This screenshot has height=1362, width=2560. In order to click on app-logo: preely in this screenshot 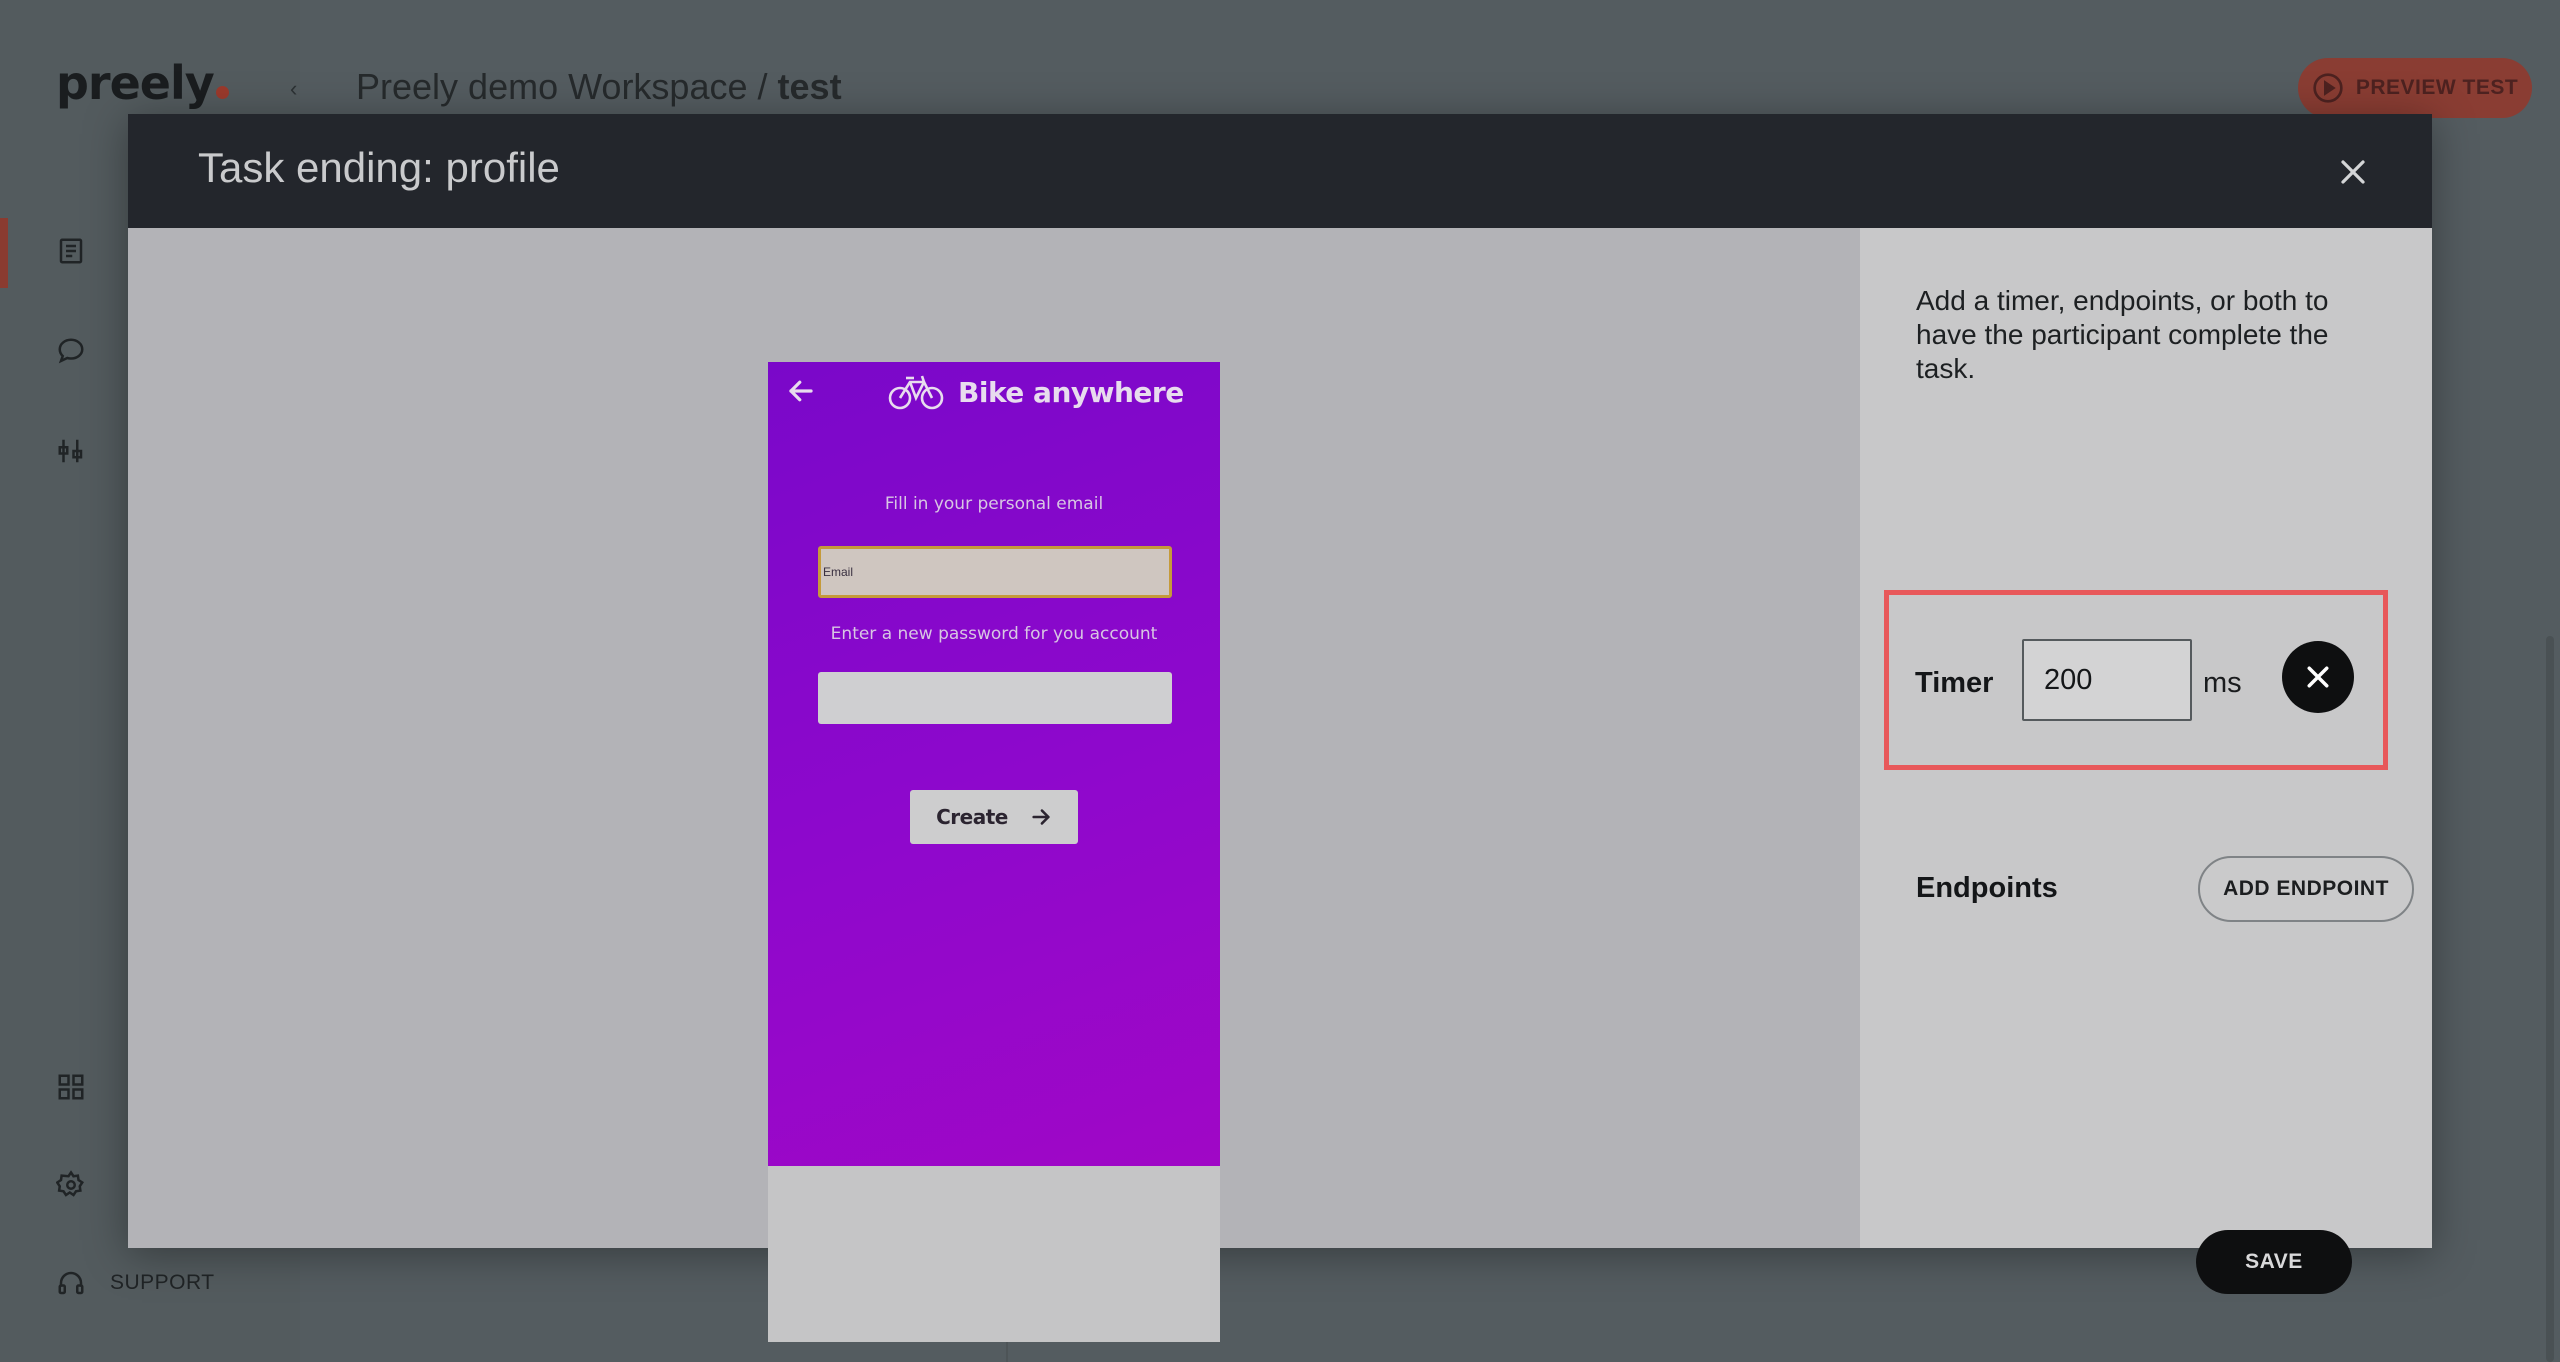, I will do `click(142, 83)`.